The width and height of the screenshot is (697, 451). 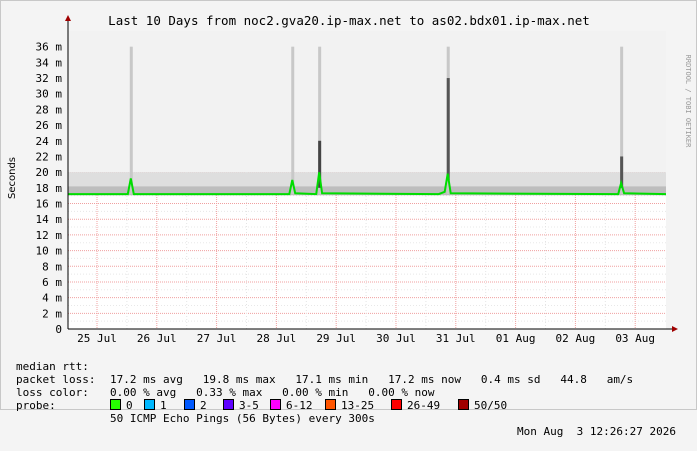 What do you see at coordinates (491, 405) in the screenshot?
I see `loss-color-label-text: 50/50` at bounding box center [491, 405].